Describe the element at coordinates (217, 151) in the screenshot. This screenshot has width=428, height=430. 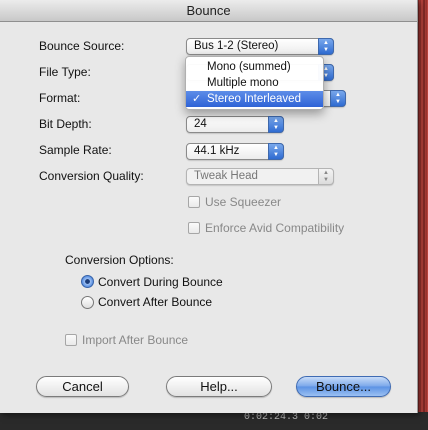
I see `sample-rate-value: 44.1 kHz` at that location.